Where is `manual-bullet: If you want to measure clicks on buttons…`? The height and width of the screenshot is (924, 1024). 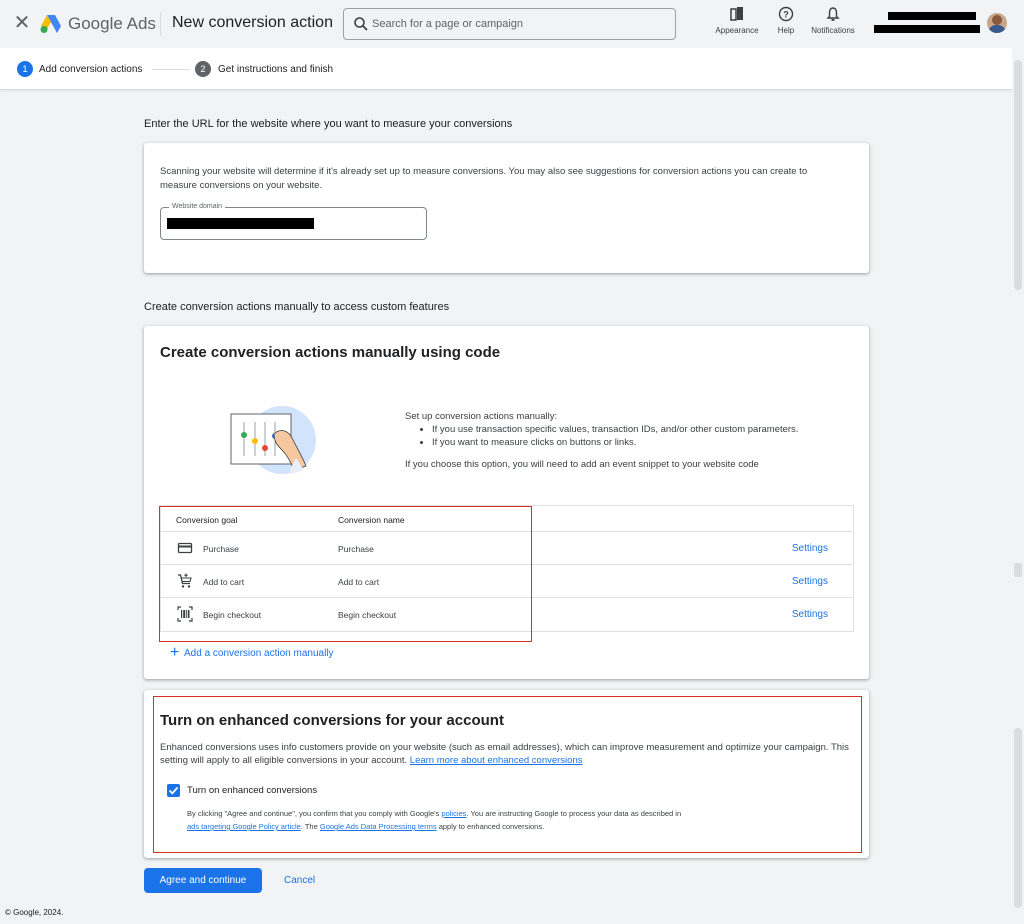 manual-bullet: If you want to measure clicks on buttons… is located at coordinates (615, 442).